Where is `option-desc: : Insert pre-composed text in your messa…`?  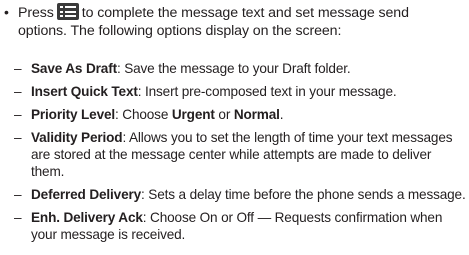
option-desc: : Insert pre-composed text in your messa… is located at coordinates (267, 91).